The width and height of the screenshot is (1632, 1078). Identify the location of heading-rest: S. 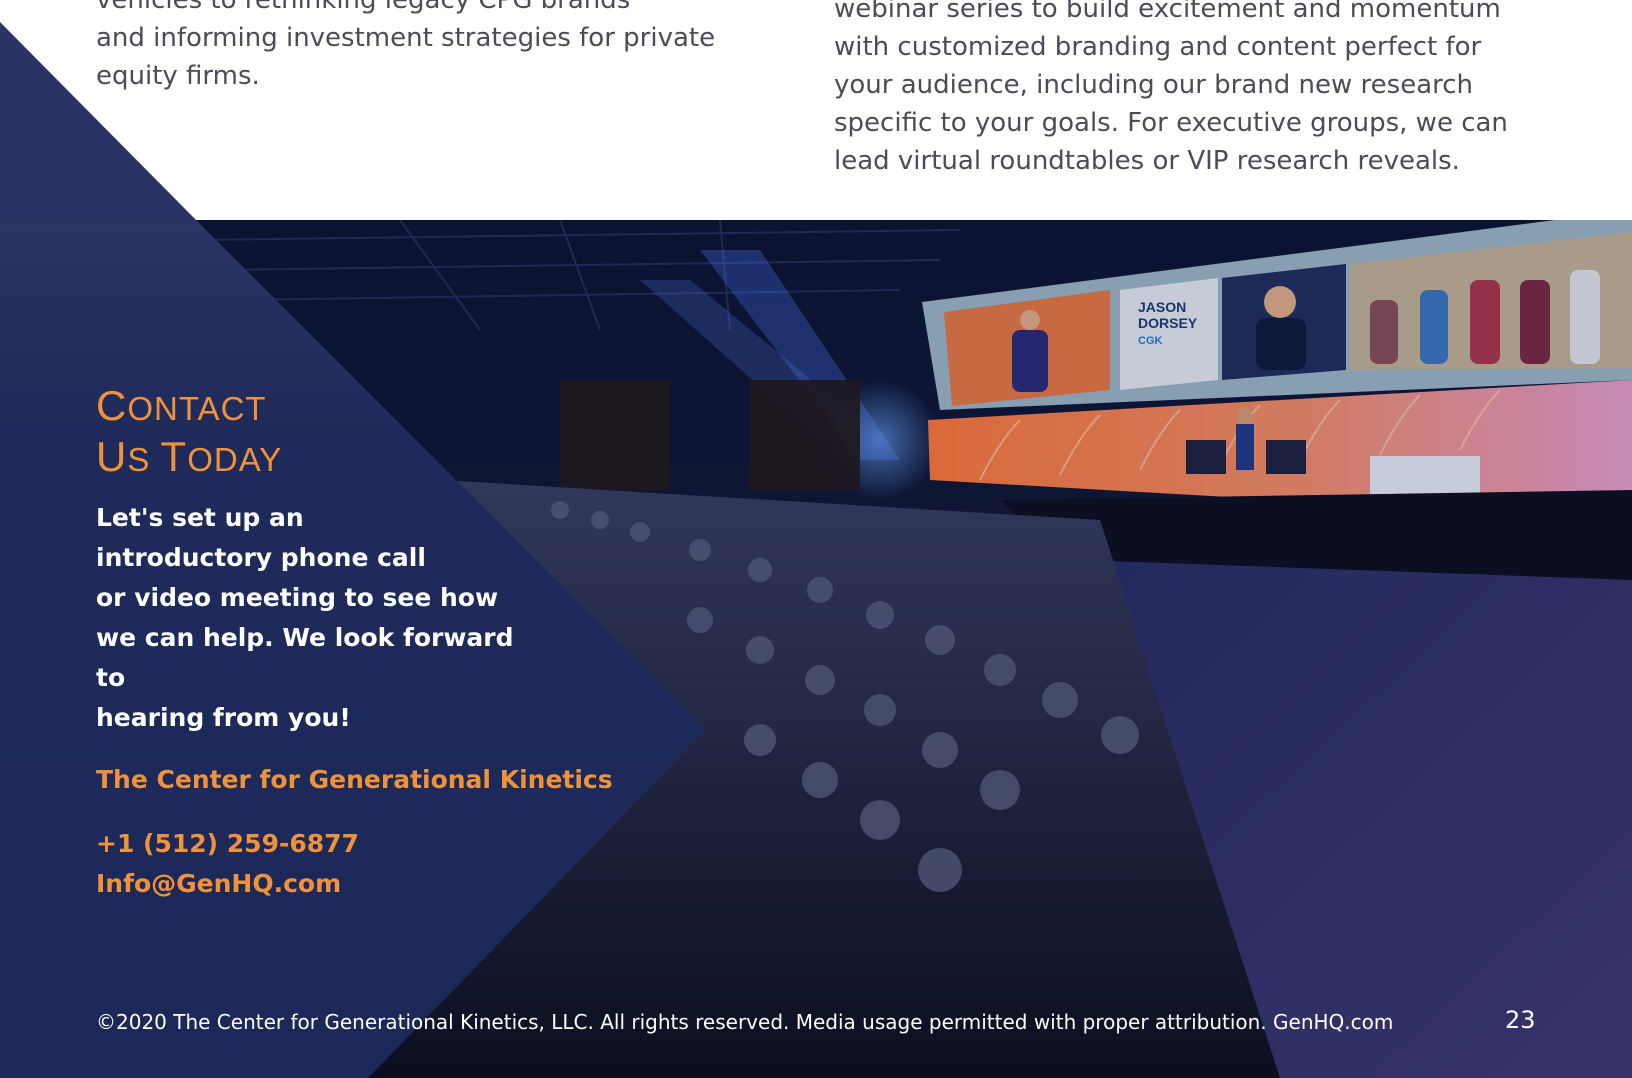
(144, 459).